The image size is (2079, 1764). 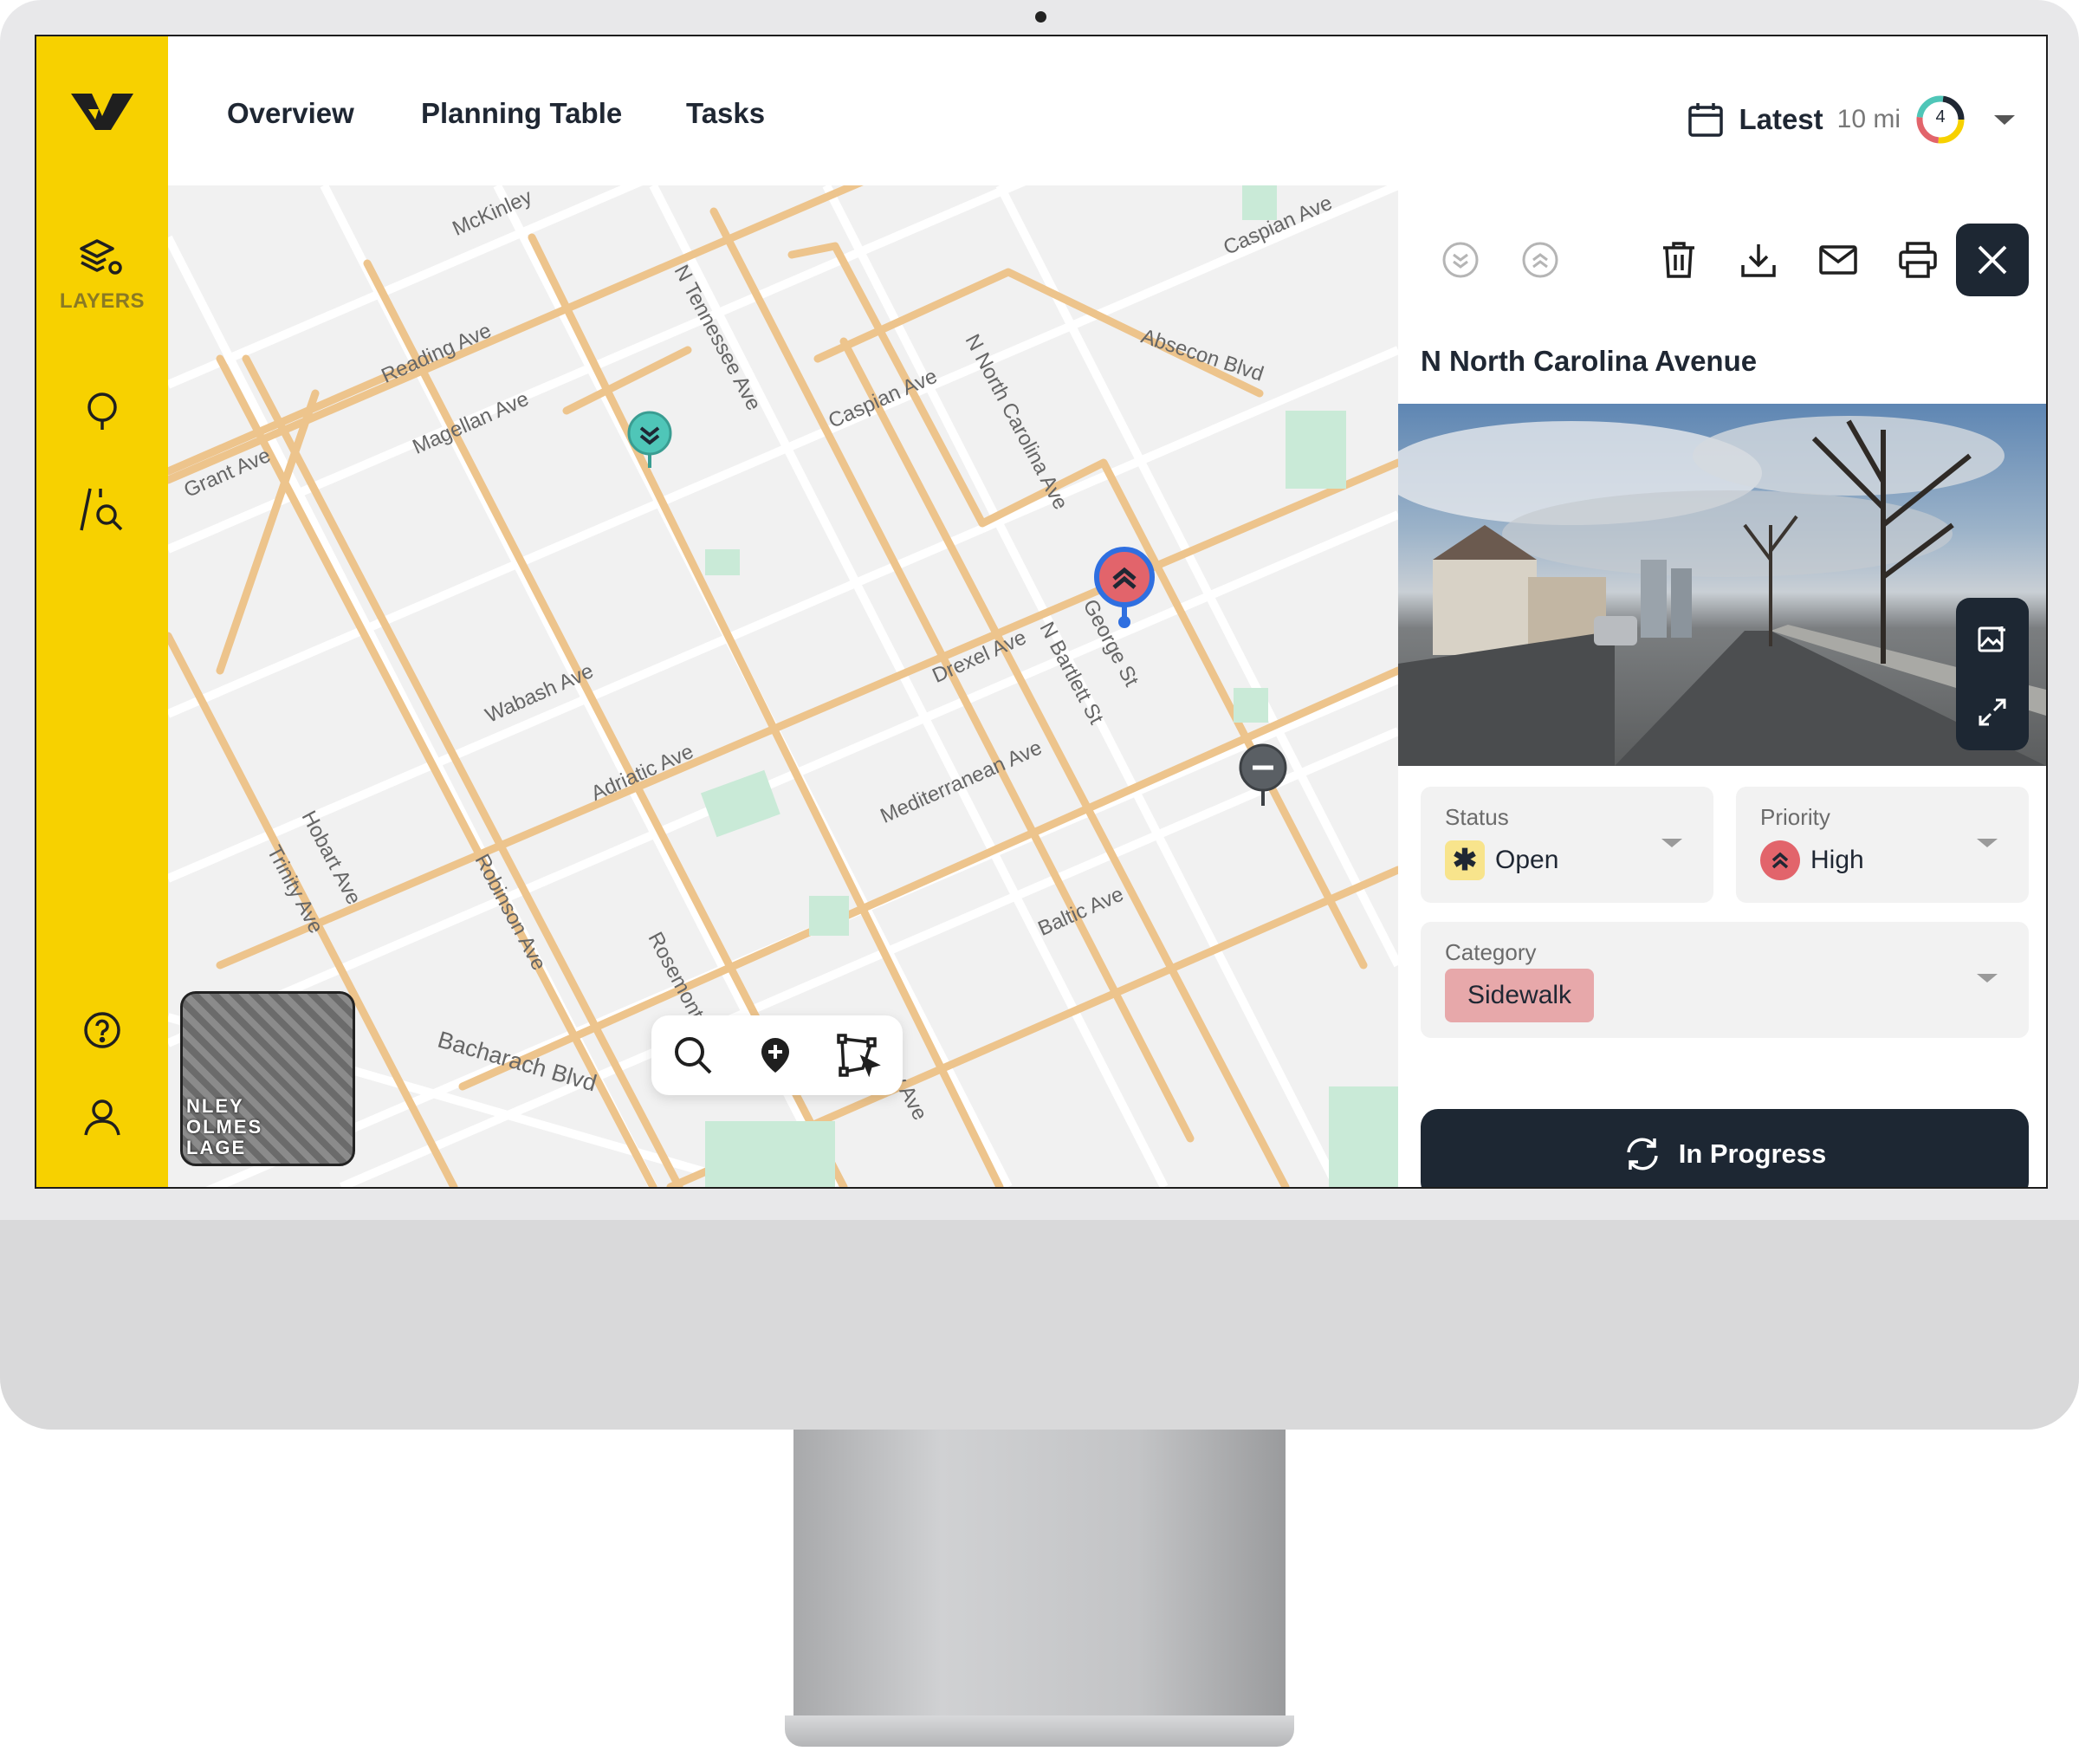 What do you see at coordinates (102, 611) in the screenshot?
I see `sidebar: LAYERS` at bounding box center [102, 611].